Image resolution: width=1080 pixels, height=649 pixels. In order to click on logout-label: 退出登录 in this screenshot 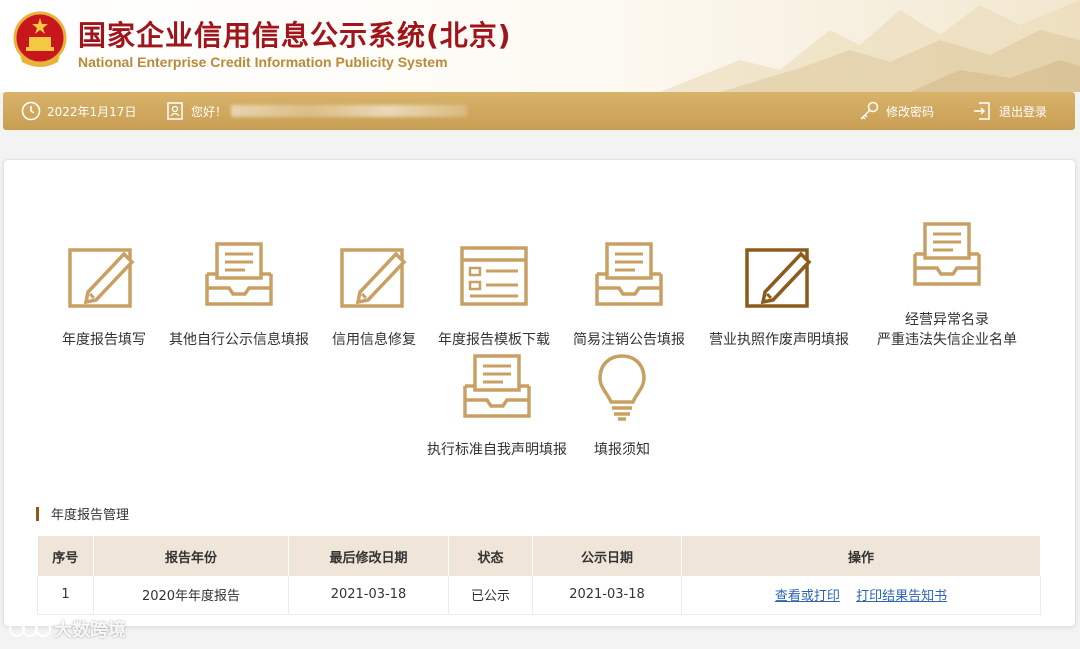, I will do `click(1023, 111)`.